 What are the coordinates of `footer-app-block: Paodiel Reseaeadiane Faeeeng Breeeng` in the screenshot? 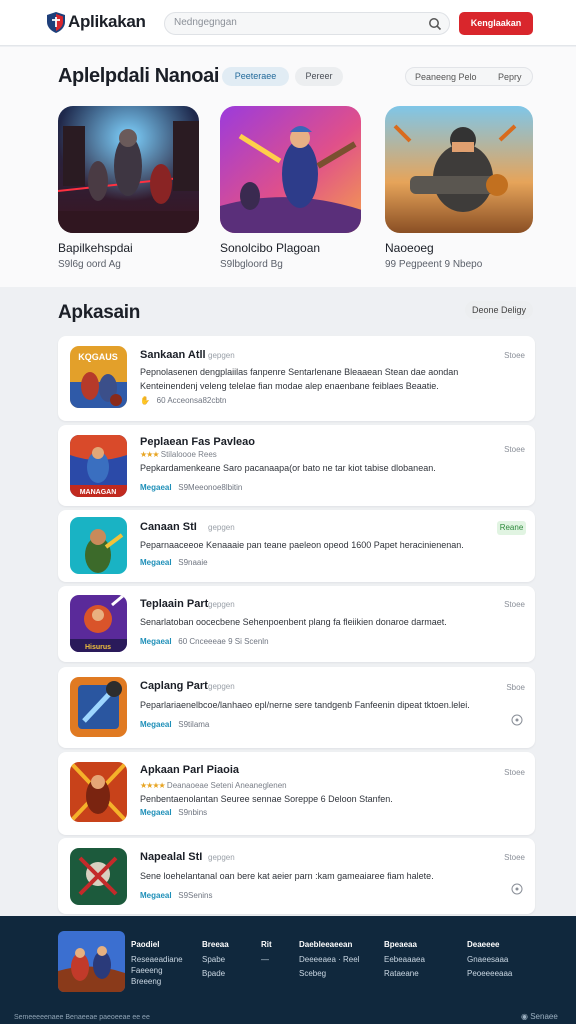 It's located at (157, 965).